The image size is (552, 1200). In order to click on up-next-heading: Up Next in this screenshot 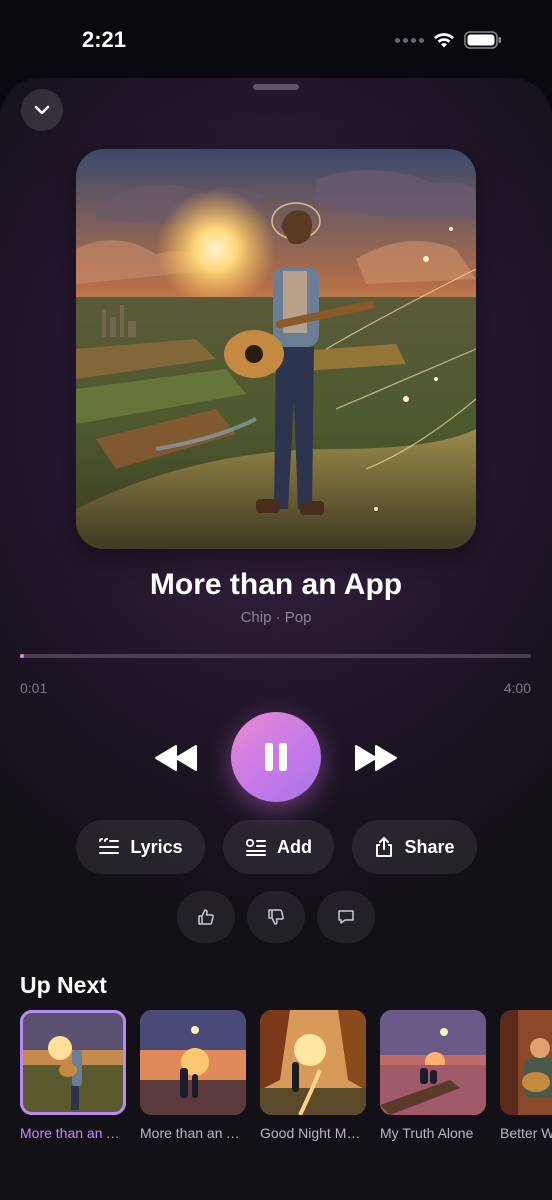, I will do `click(63, 985)`.